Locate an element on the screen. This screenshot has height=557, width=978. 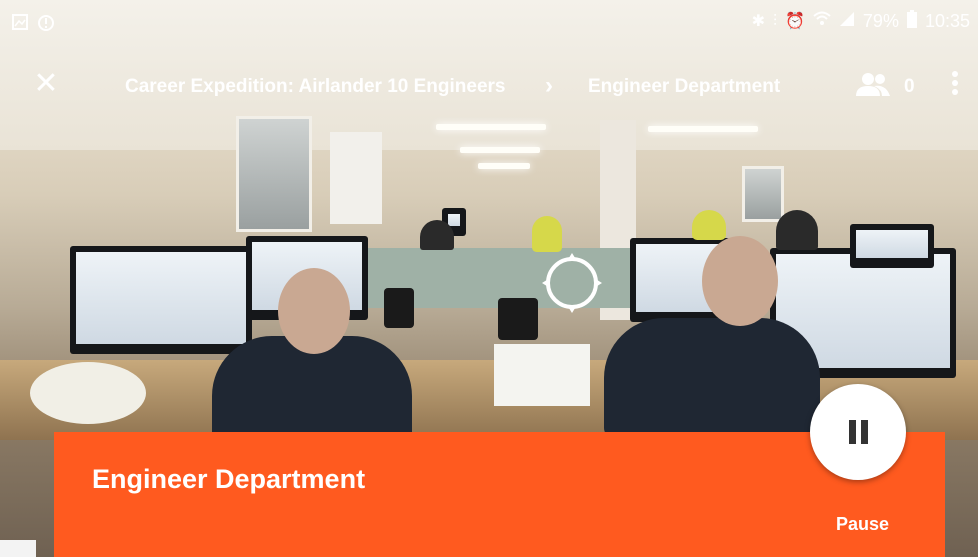
more-vert-icon is located at coordinates (955, 84).